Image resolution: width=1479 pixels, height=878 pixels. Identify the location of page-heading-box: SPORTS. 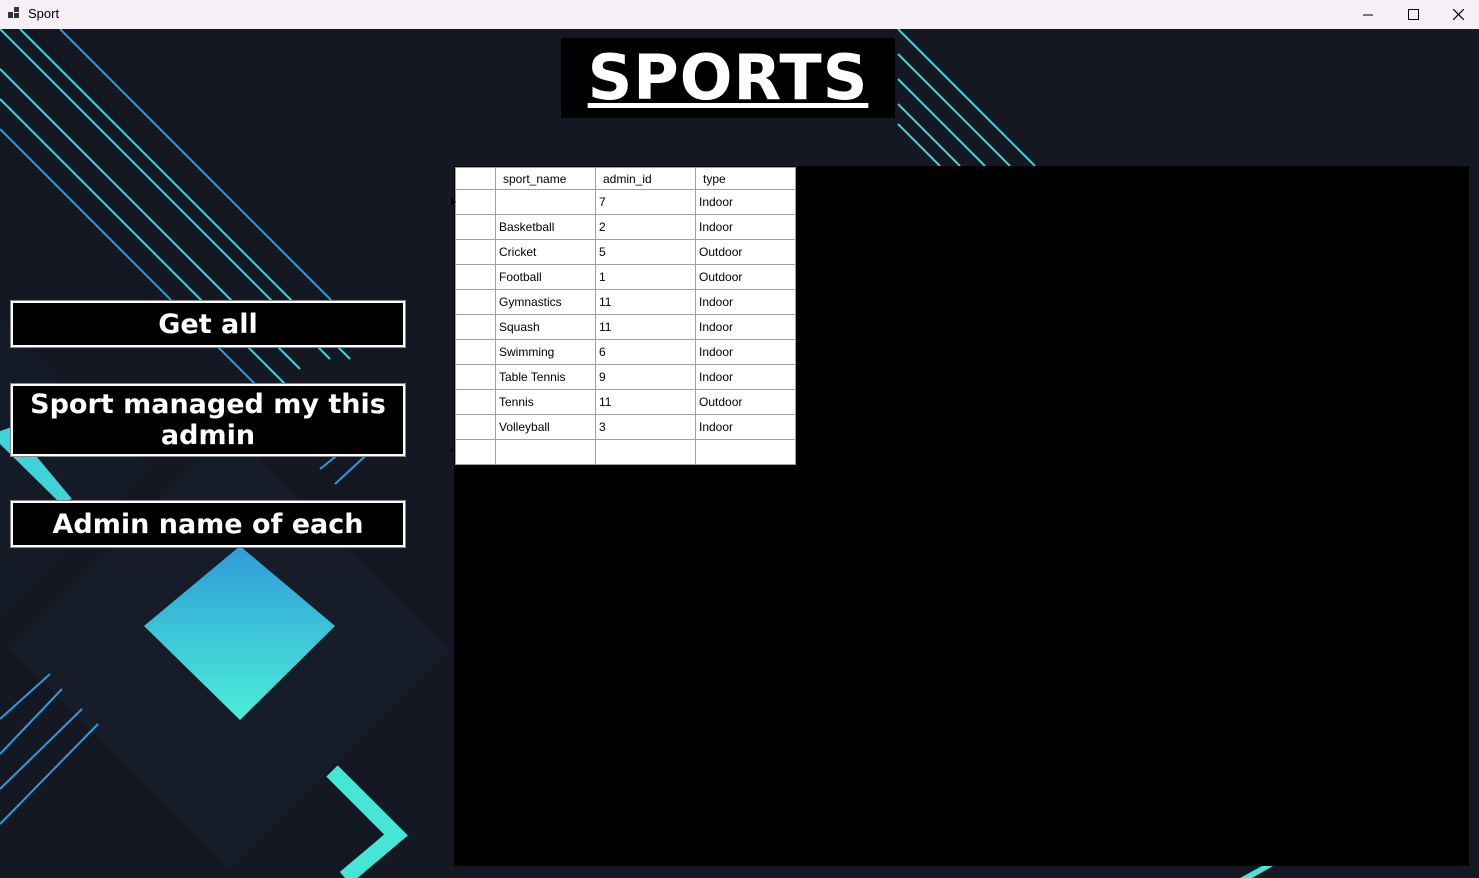
(728, 78).